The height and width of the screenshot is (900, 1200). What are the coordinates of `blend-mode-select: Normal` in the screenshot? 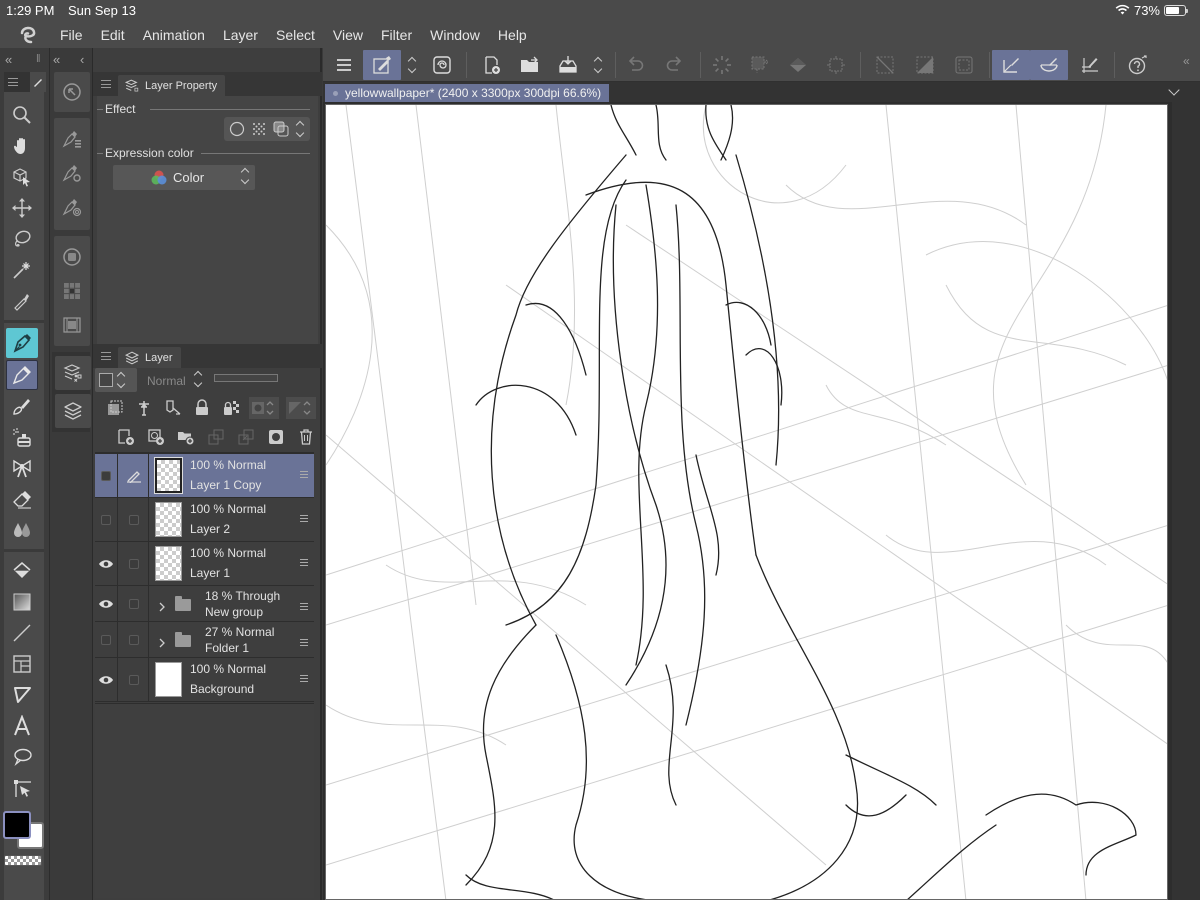 It's located at (166, 381).